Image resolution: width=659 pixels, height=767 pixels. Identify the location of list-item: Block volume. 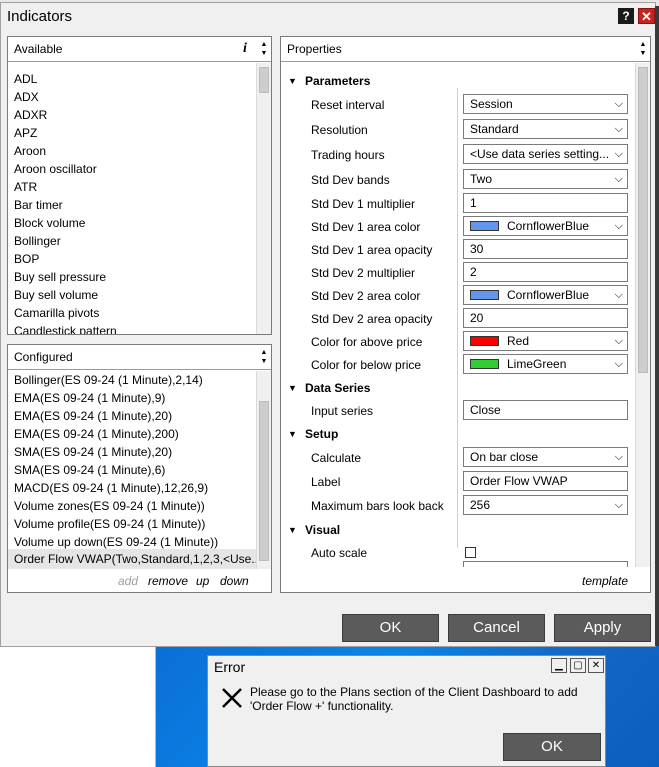
(49, 223).